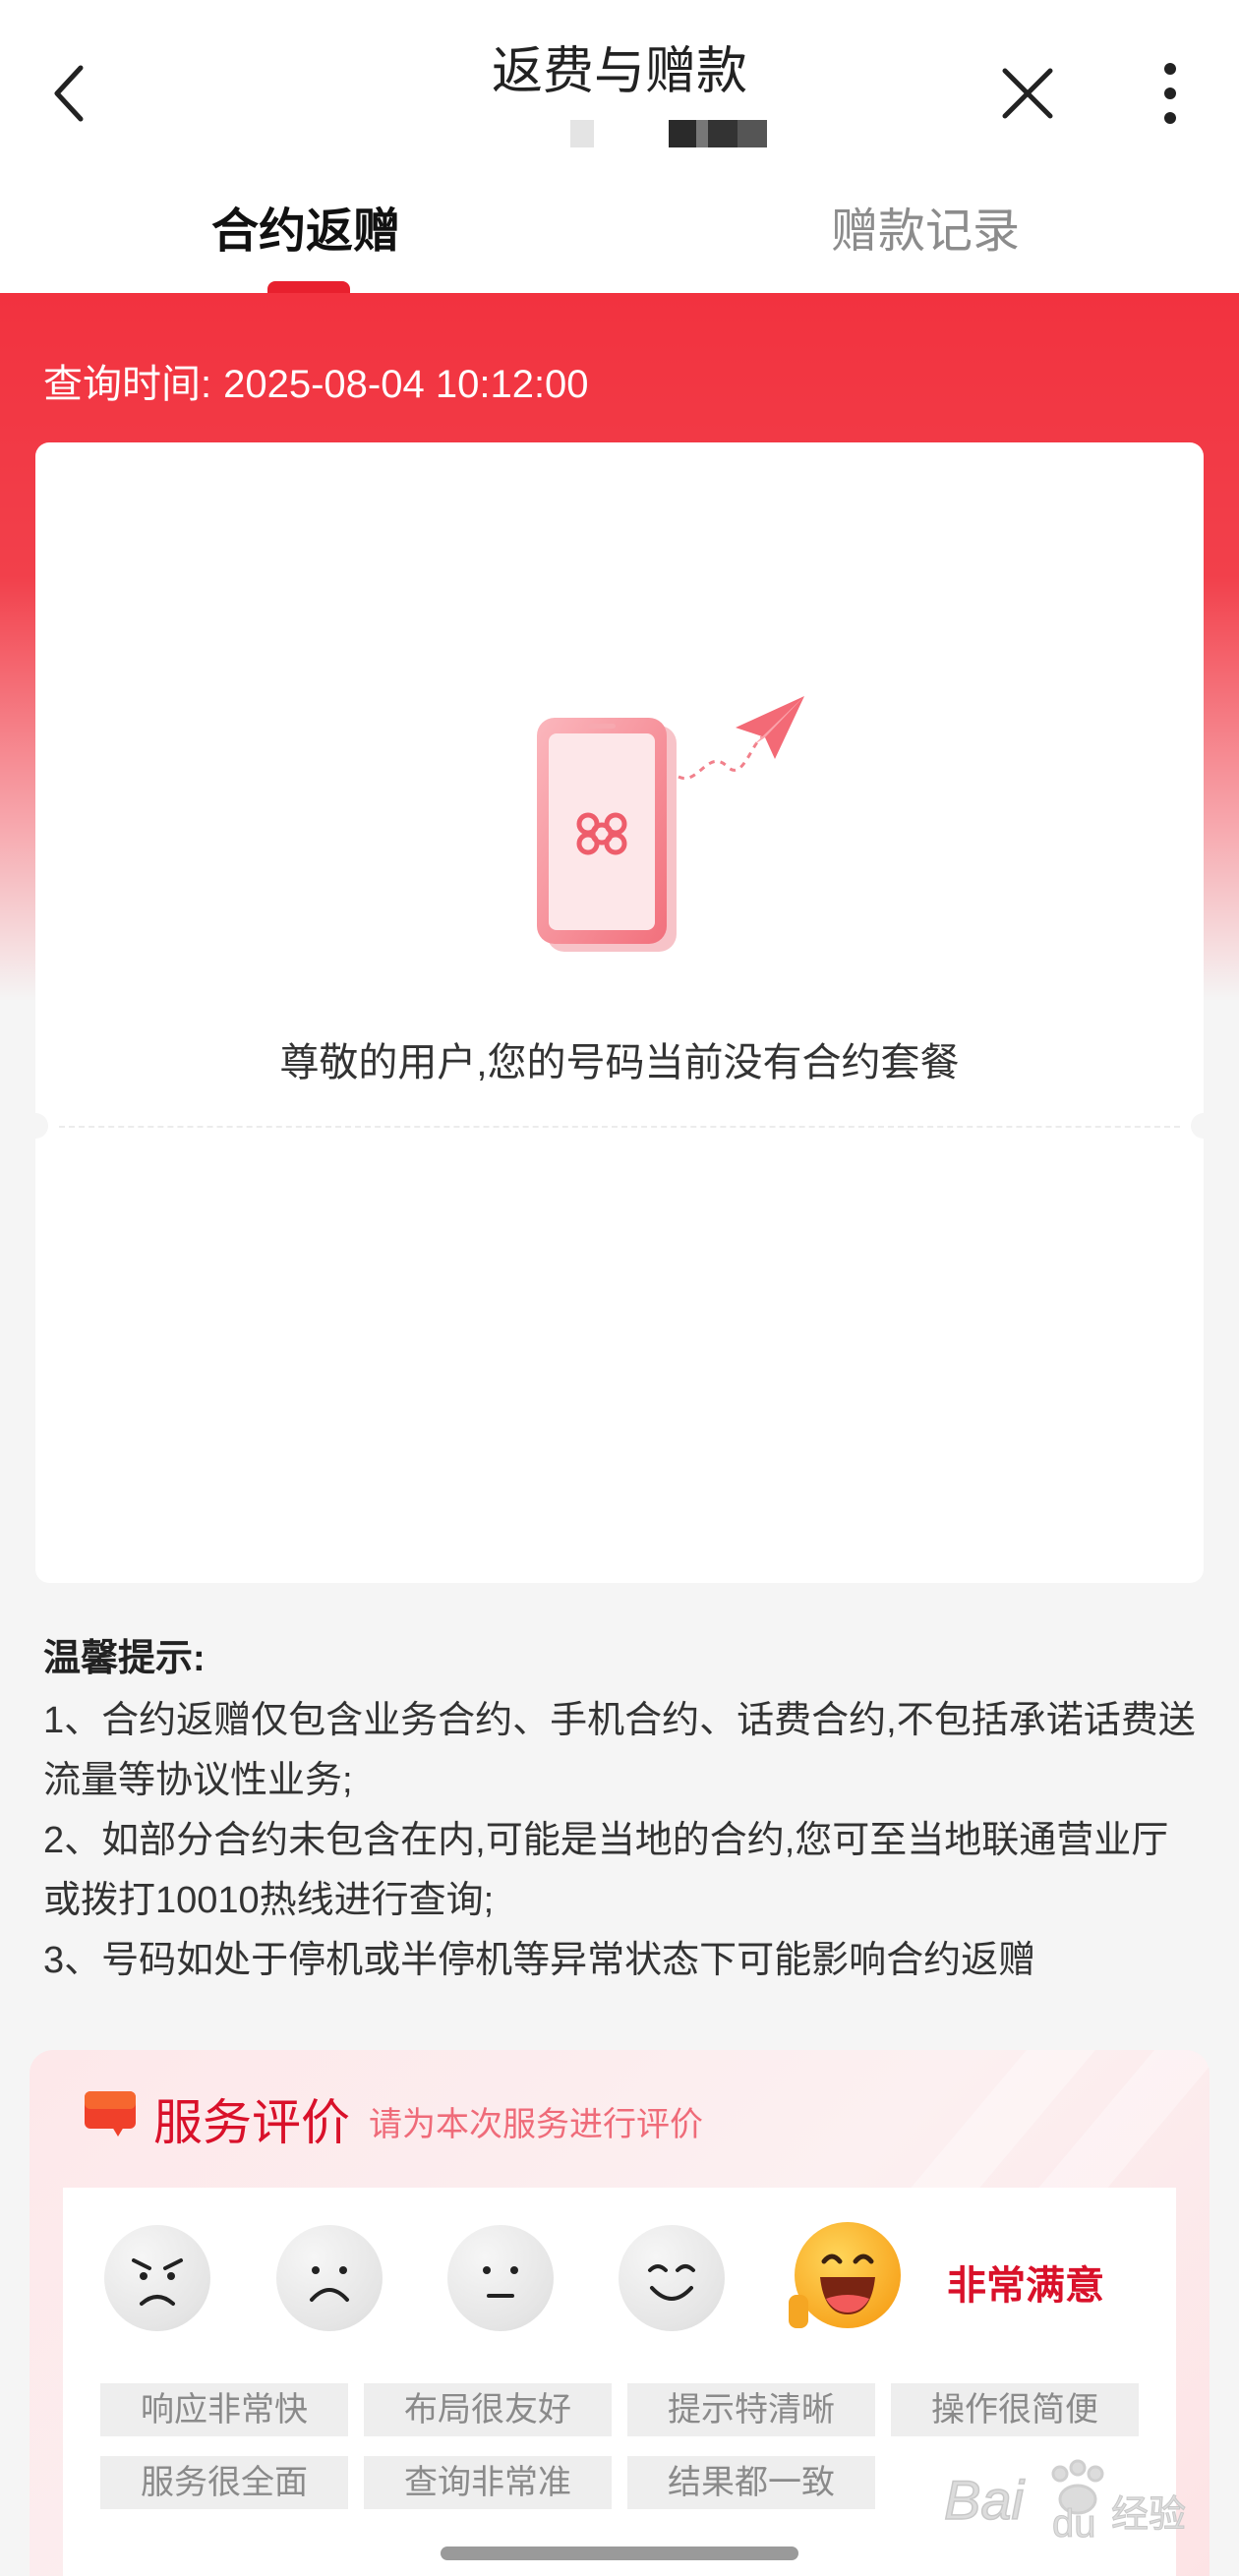  What do you see at coordinates (488, 2482) in the screenshot?
I see `feedback-tag: 查询非常准` at bounding box center [488, 2482].